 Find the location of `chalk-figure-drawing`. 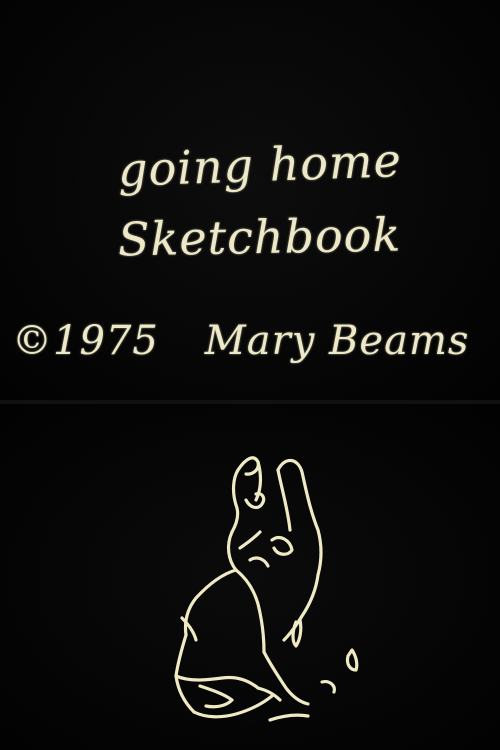

chalk-figure-drawing is located at coordinates (266, 589).